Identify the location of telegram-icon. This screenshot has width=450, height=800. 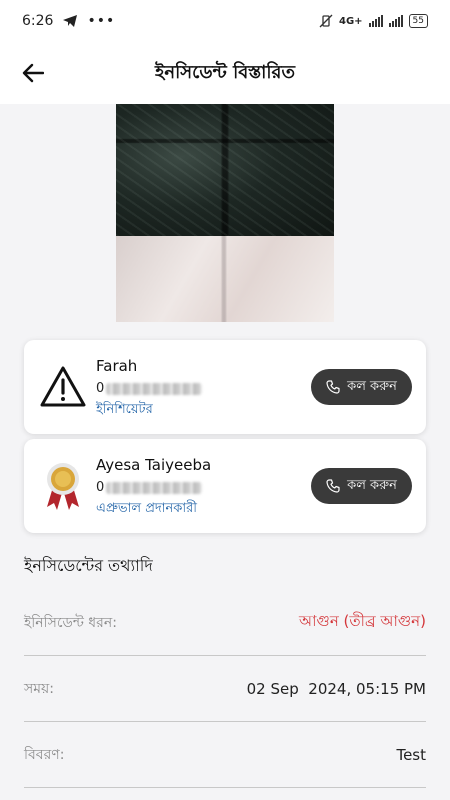
(70, 21).